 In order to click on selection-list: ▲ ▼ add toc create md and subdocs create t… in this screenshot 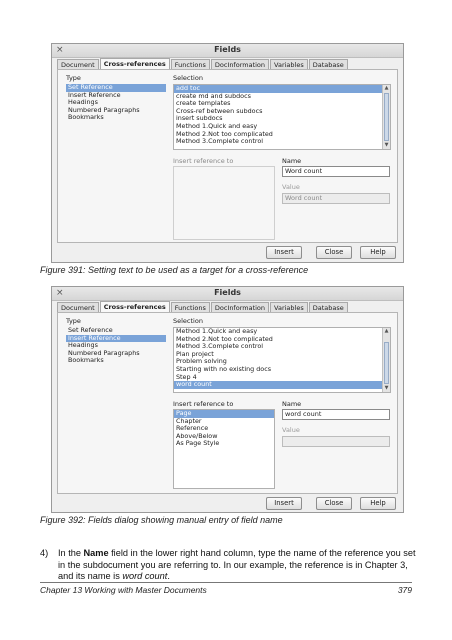, I will do `click(282, 117)`.